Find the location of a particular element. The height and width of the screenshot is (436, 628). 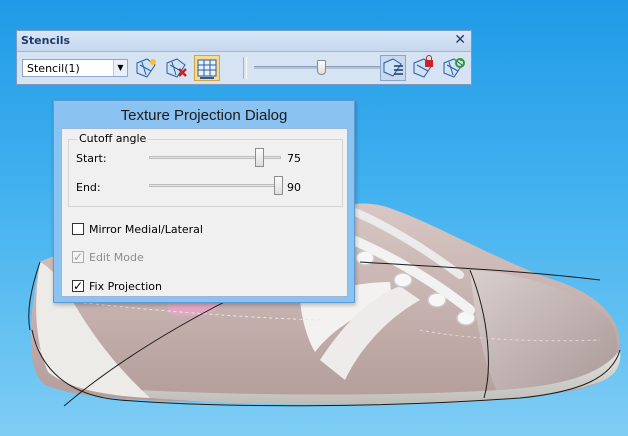

stencil-select-value: Stencil(1) is located at coordinates (53, 68).